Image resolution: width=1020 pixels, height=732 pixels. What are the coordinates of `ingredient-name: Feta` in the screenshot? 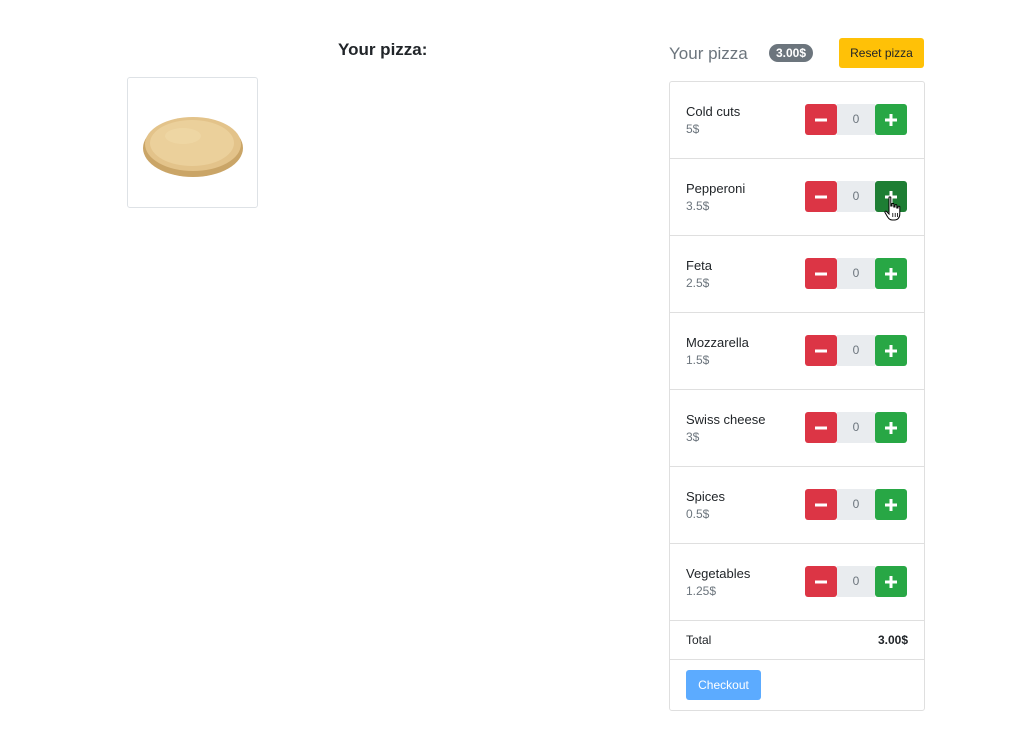 It's located at (699, 265).